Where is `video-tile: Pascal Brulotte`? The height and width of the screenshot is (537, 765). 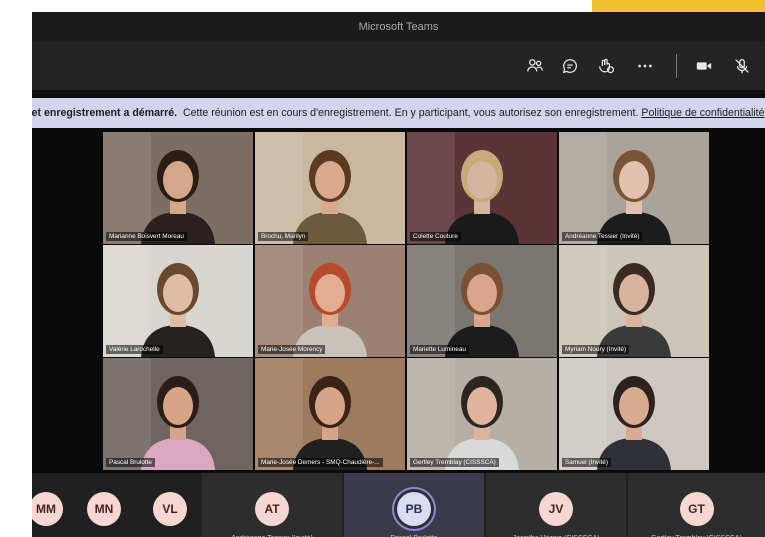 video-tile: Pascal Brulotte is located at coordinates (178, 414).